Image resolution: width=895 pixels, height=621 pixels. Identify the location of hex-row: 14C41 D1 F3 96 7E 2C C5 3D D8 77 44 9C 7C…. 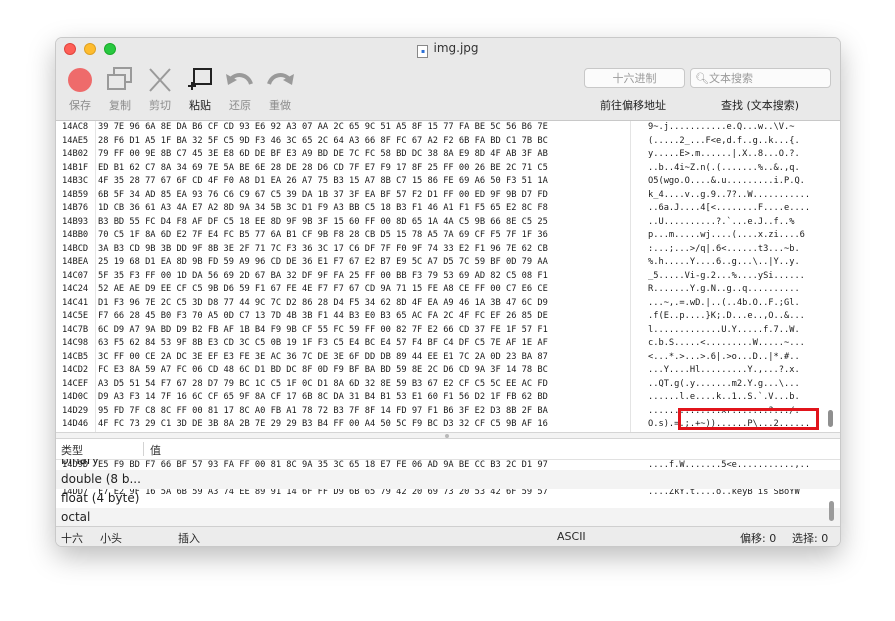
(436, 304).